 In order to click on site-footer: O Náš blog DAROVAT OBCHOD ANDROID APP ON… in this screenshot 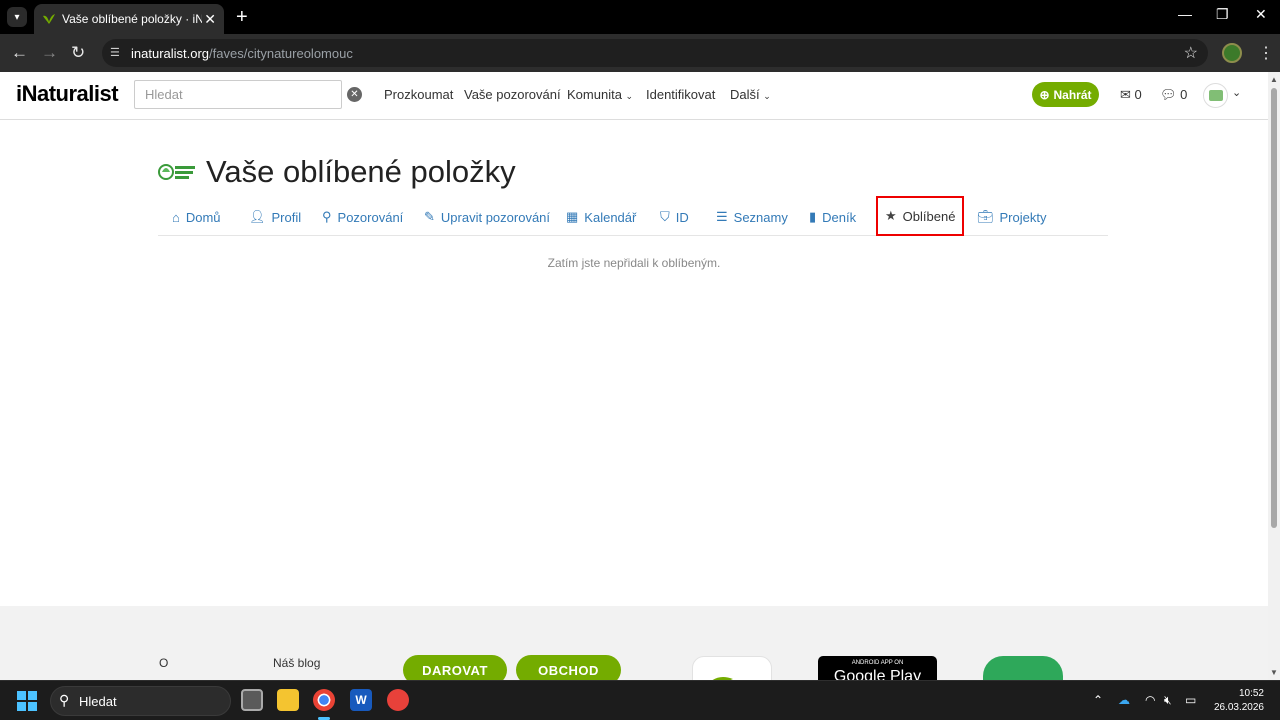, I will do `click(634, 643)`.